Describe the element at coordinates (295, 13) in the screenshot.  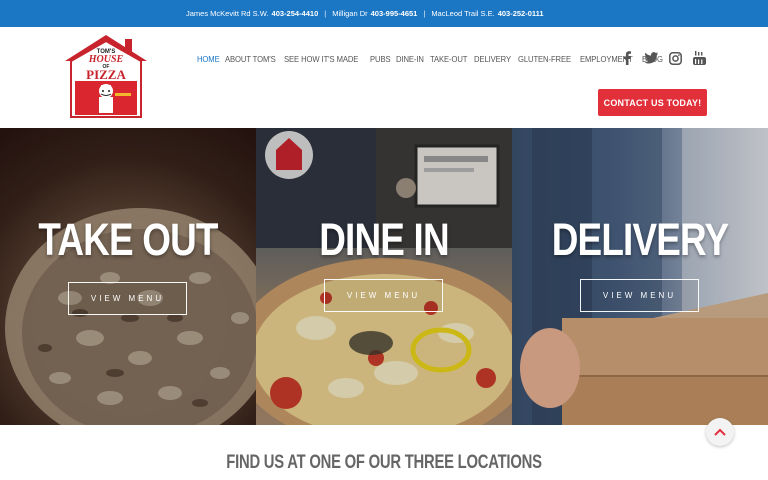
I see `location-phone-link: 403-254-4410` at that location.